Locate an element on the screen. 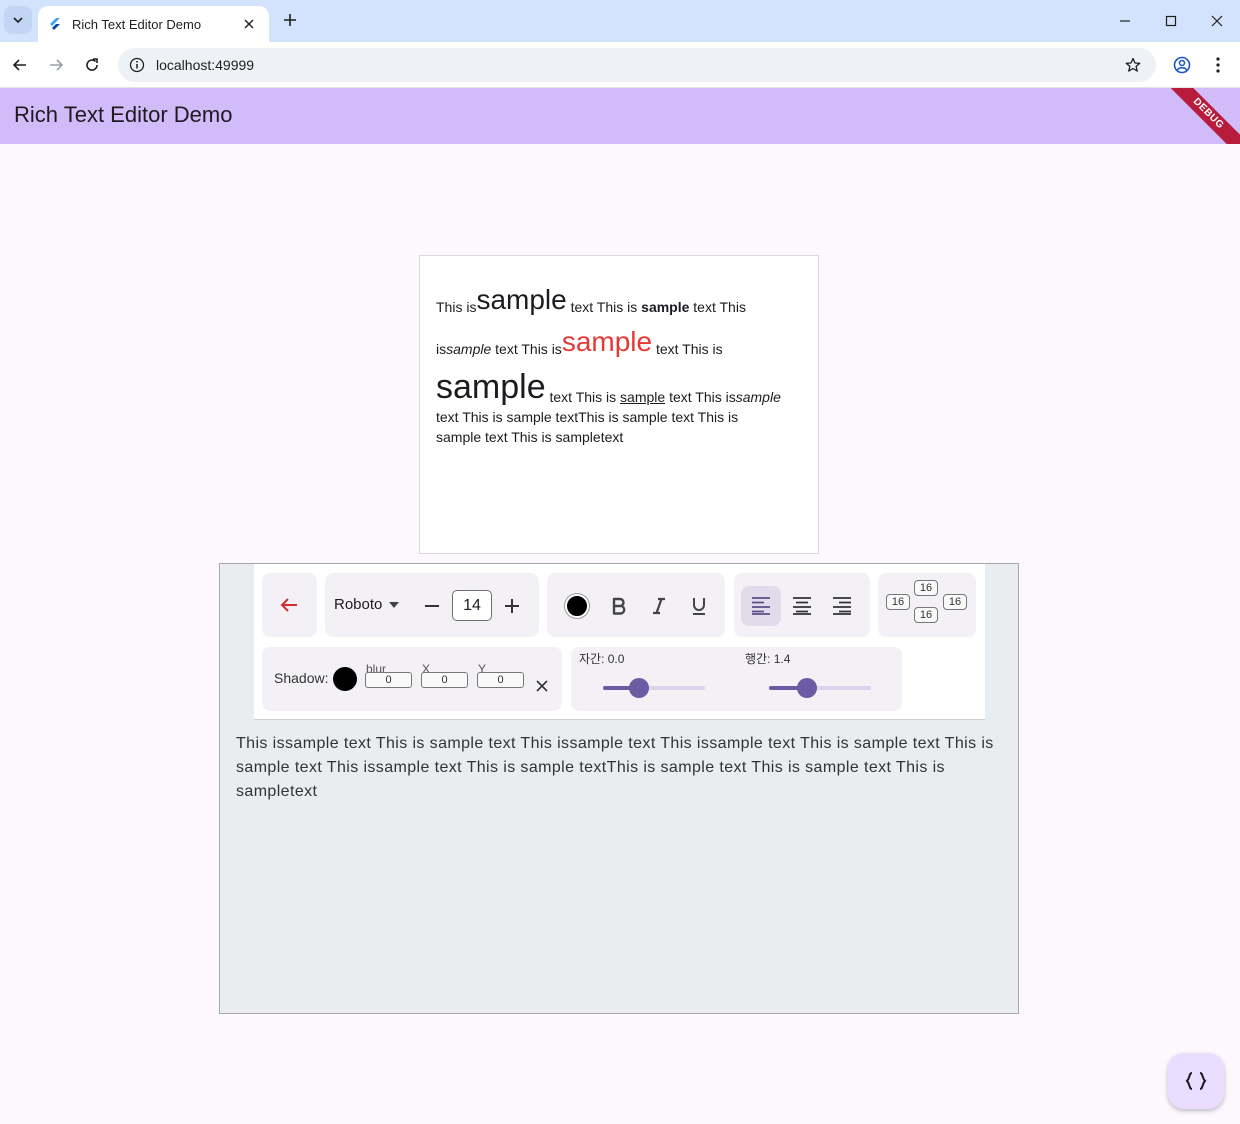 Image resolution: width=1240 pixels, height=1124 pixels. chevron-down-icon is located at coordinates (18, 20).